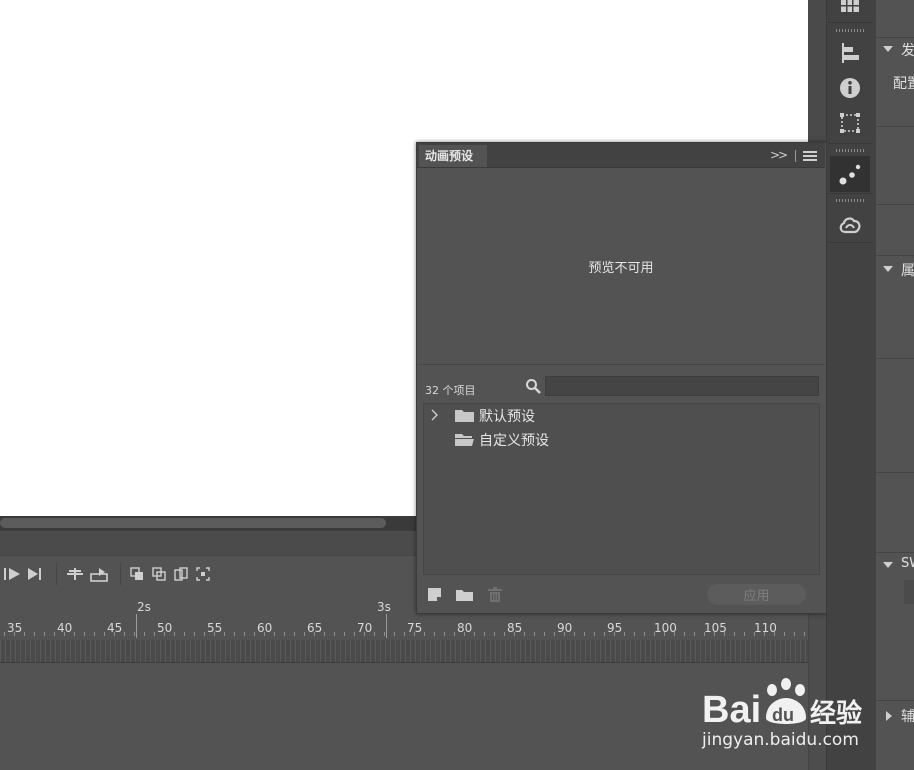  What do you see at coordinates (895, 385) in the screenshot?
I see `properties-panel` at bounding box center [895, 385].